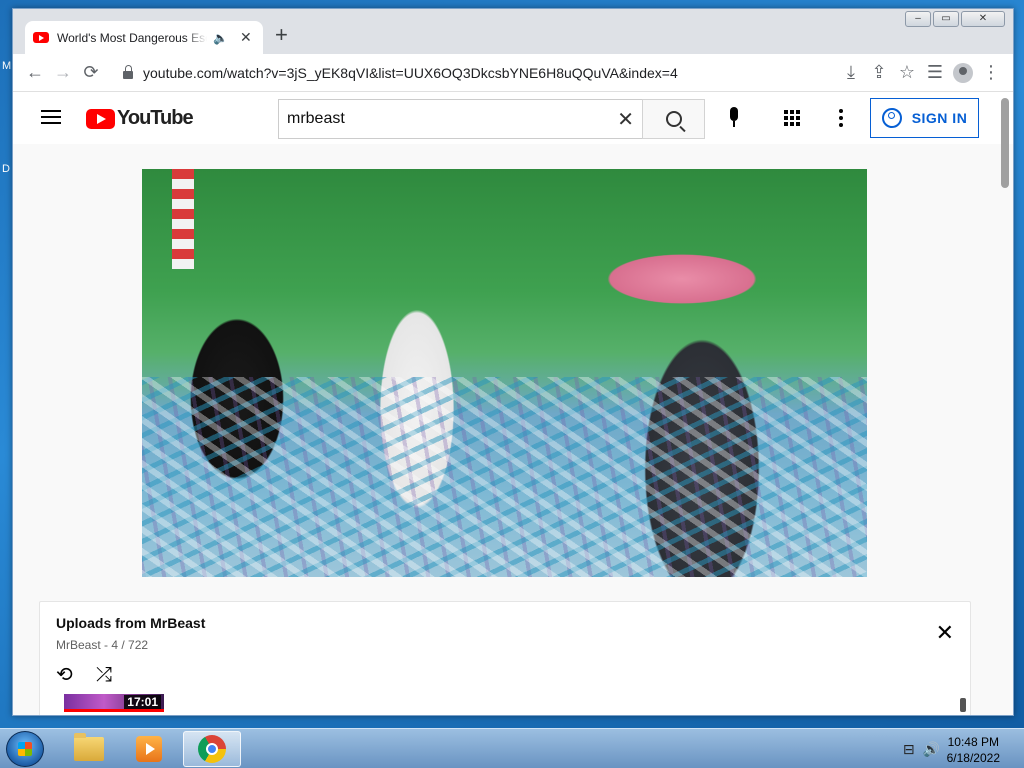 The width and height of the screenshot is (1024, 768). Describe the element at coordinates (67, 675) in the screenshot. I see `loop-playlist-icon: ⟲` at that location.